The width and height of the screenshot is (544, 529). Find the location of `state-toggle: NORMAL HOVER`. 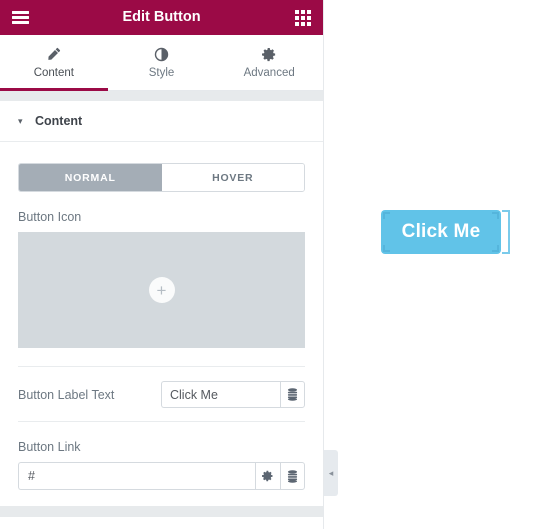

state-toggle: NORMAL HOVER is located at coordinates (161, 177).